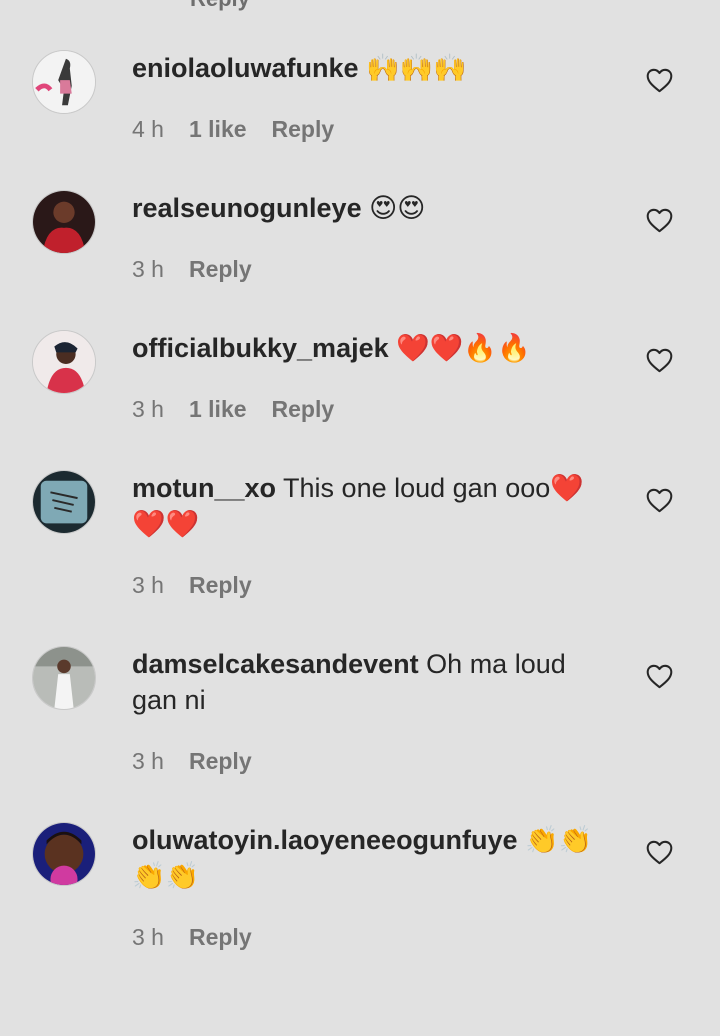 The image size is (720, 1036). What do you see at coordinates (367, 682) in the screenshot?
I see `comment-body: damselcakesandevent Oh ma loud gan ni` at bounding box center [367, 682].